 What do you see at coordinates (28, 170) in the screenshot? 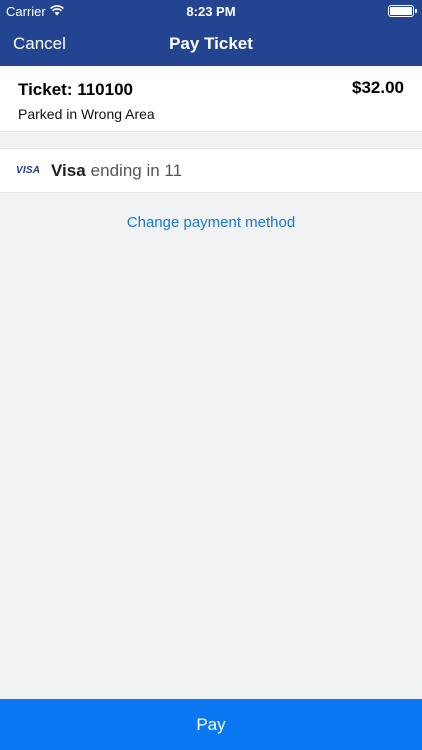
I see `visa-card-icon: VISA` at bounding box center [28, 170].